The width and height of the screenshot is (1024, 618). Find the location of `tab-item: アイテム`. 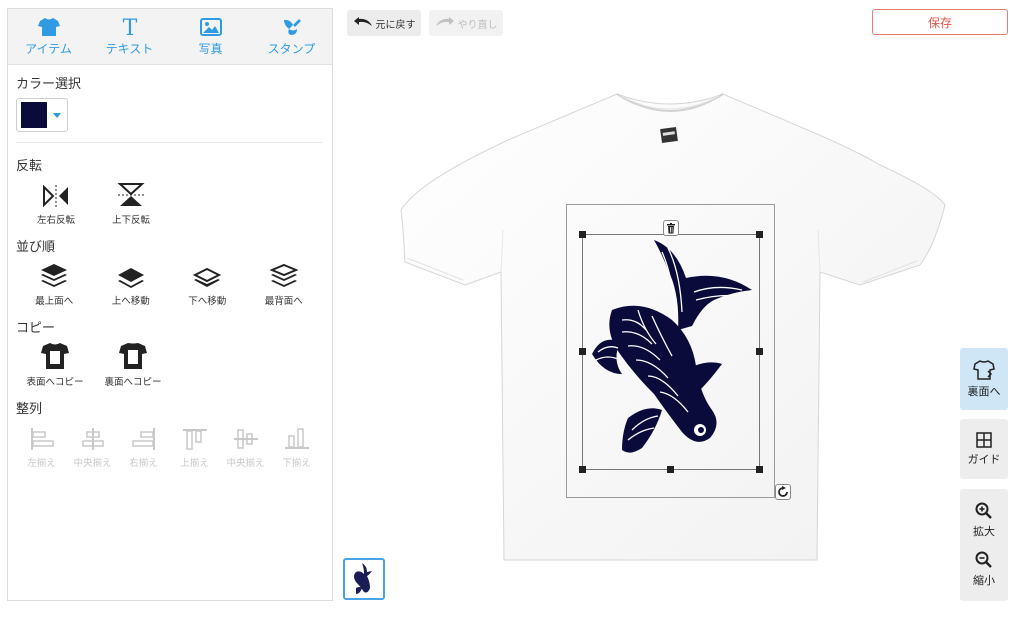

tab-item: アイテム is located at coordinates (48, 36).